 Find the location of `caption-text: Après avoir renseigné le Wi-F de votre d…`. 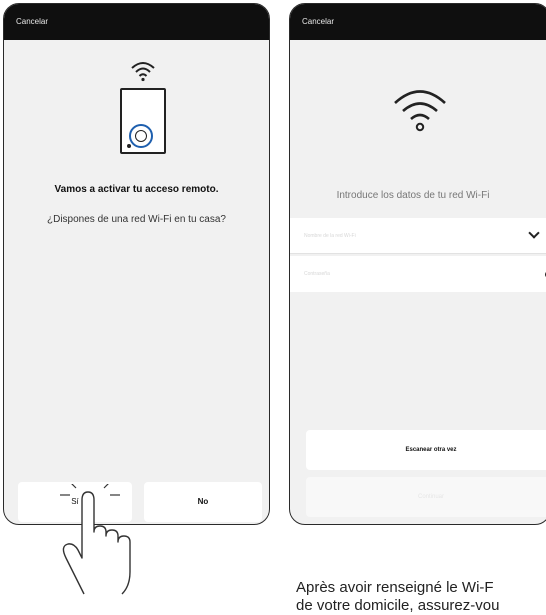

caption-text: Après avoir renseigné le Wi-F de votre d… is located at coordinates (397, 597).